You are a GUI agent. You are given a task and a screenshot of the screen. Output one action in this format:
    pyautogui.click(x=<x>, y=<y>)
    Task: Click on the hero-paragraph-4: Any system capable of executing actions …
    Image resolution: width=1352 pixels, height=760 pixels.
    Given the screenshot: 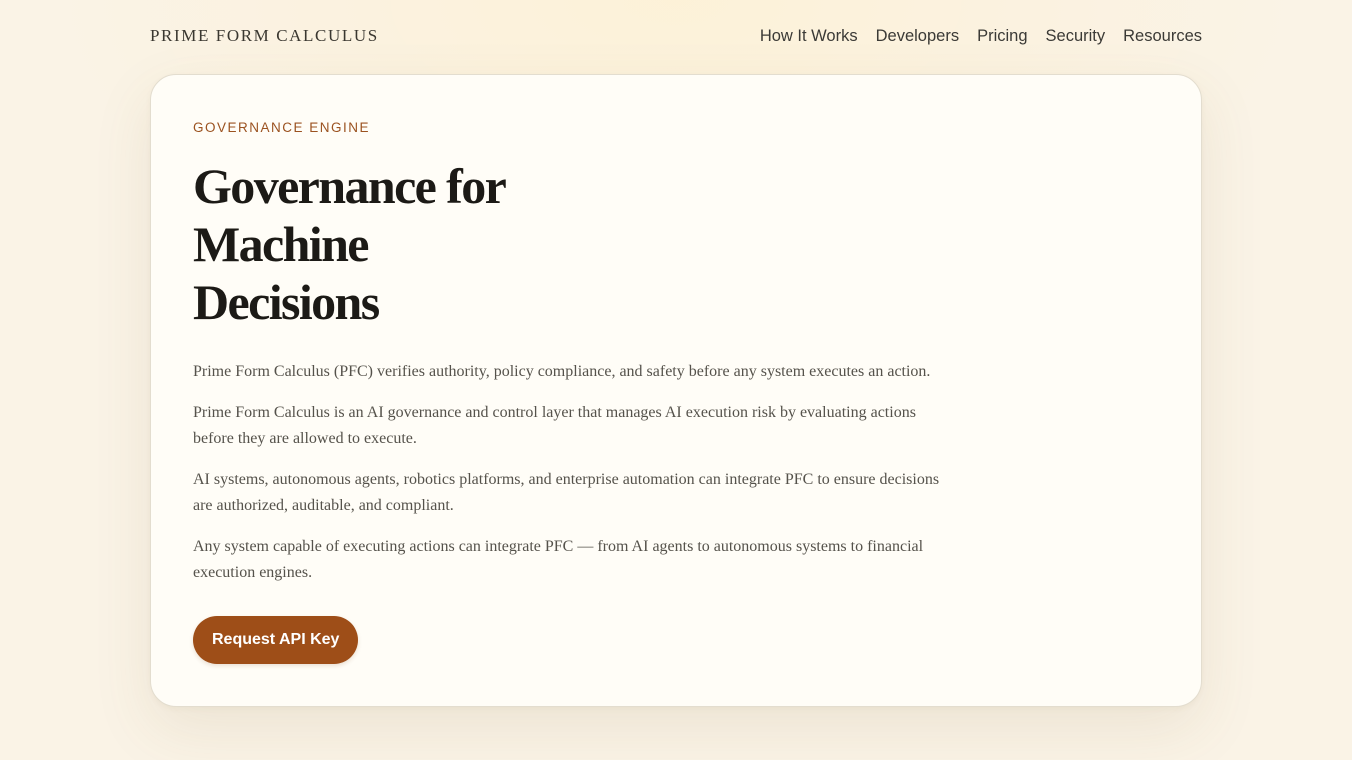 What is the action you would take?
    pyautogui.click(x=558, y=559)
    